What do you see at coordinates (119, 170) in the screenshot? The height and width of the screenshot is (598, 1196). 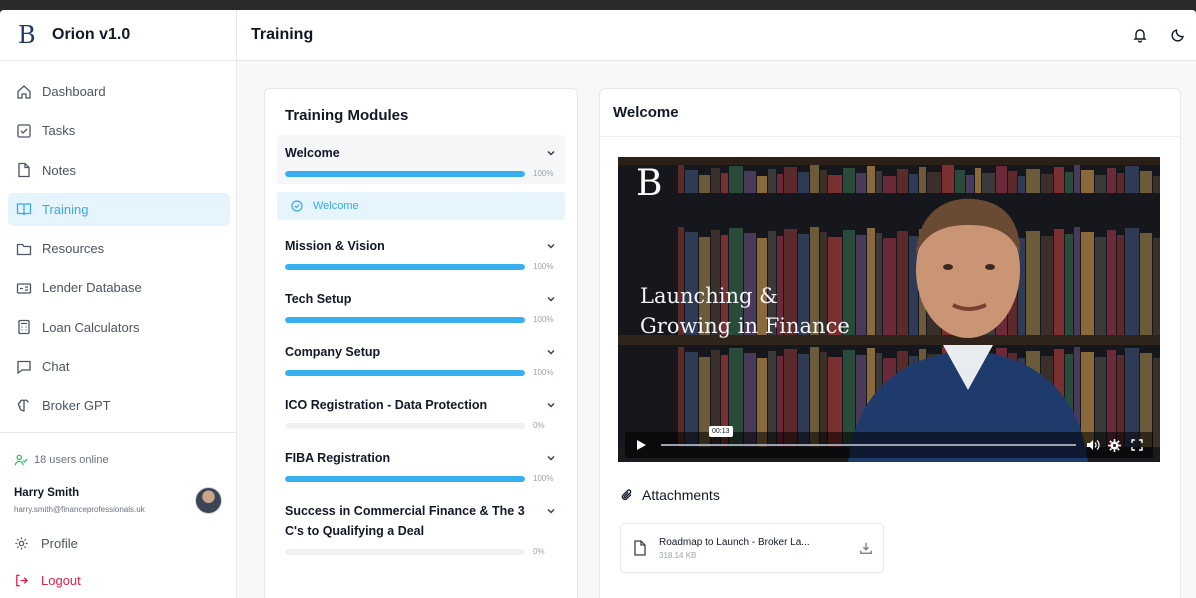 I see `sidebar-item-notes: Notes` at bounding box center [119, 170].